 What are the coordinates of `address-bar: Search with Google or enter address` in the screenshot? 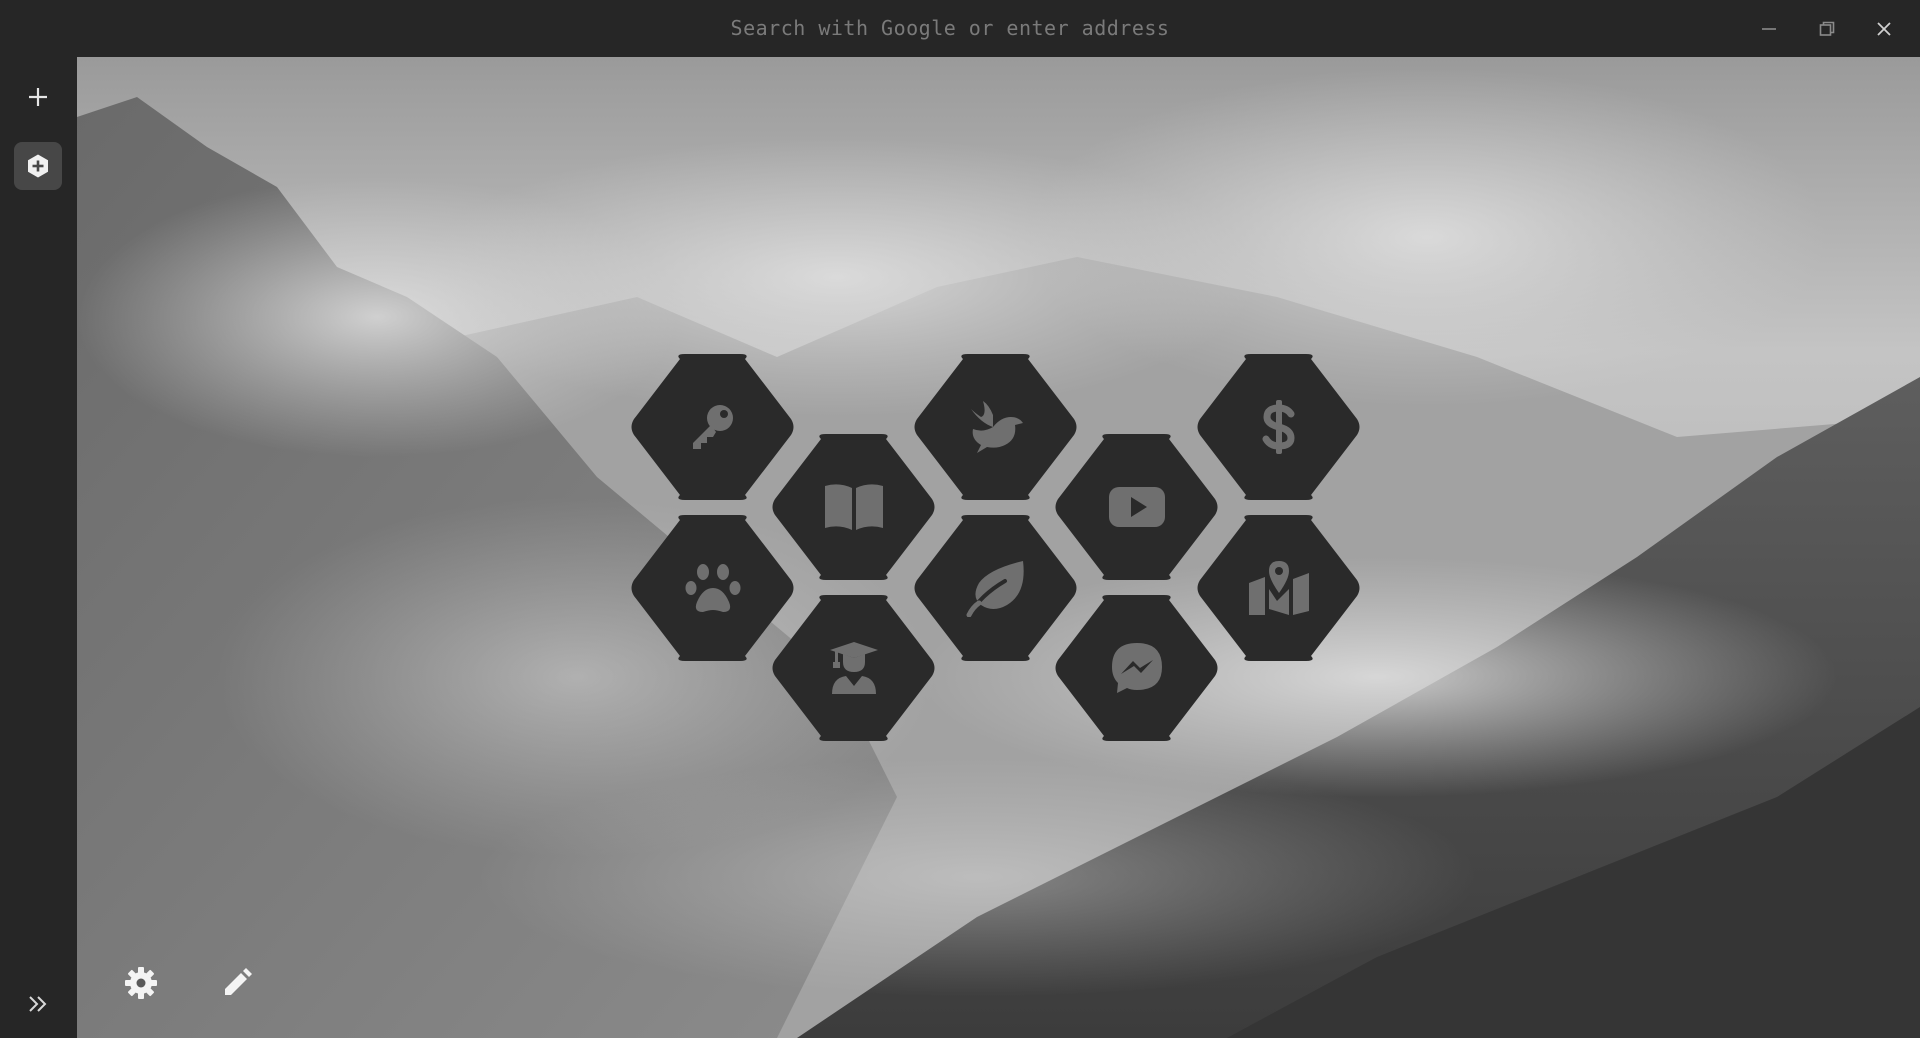 It's located at (950, 28).